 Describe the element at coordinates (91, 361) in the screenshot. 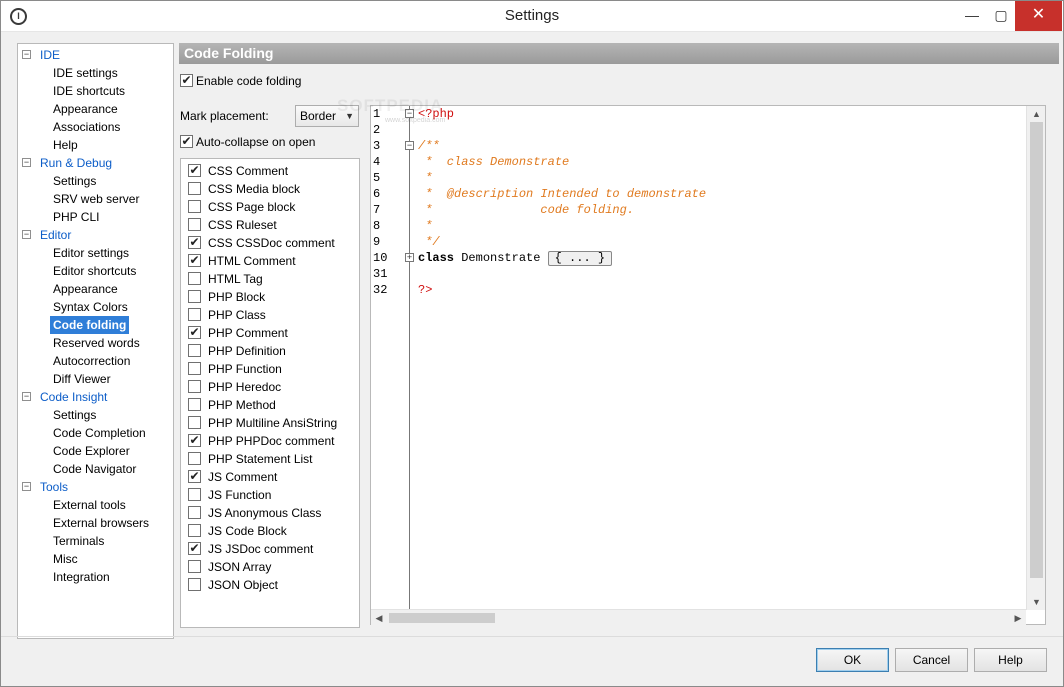

I see `tree-item-autocorrection: Autocorrection` at that location.